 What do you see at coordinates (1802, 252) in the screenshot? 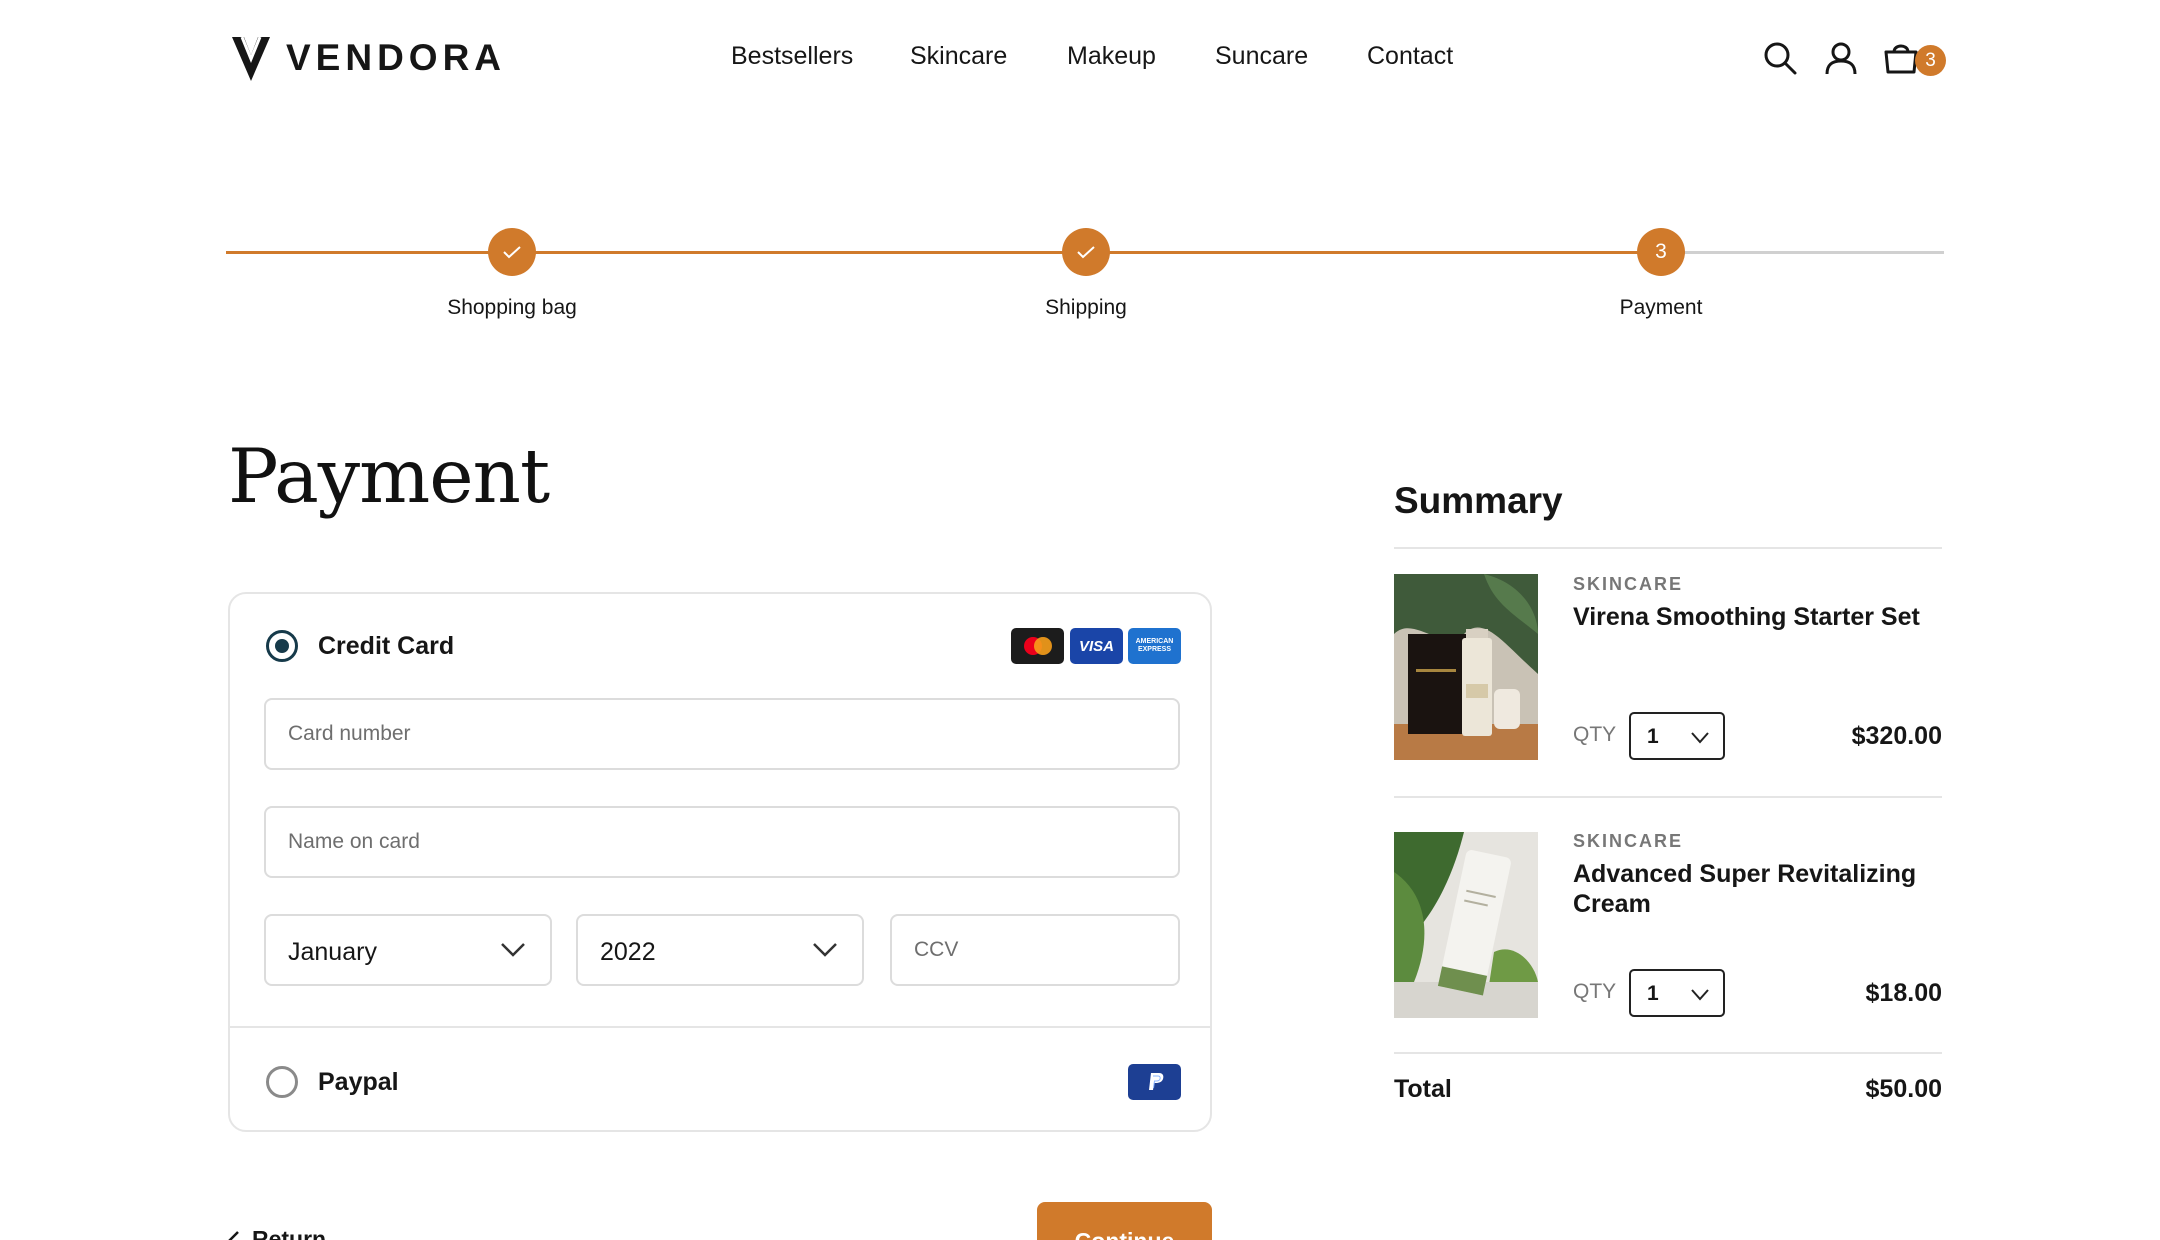
I see `stepper-remaining-line` at bounding box center [1802, 252].